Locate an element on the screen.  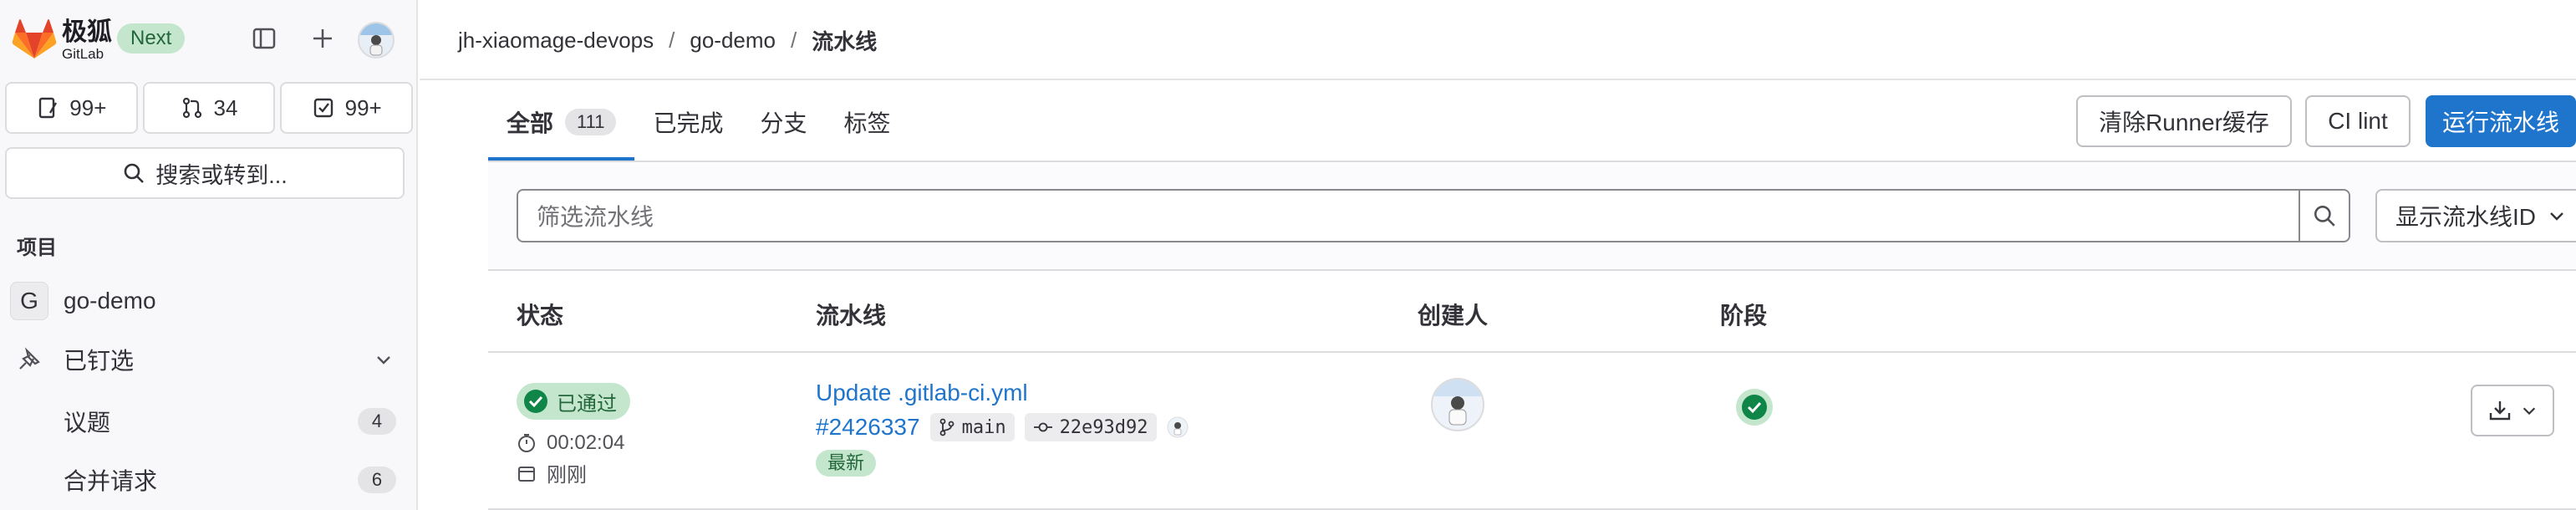
finished-value: 刚刚 is located at coordinates (567, 476).